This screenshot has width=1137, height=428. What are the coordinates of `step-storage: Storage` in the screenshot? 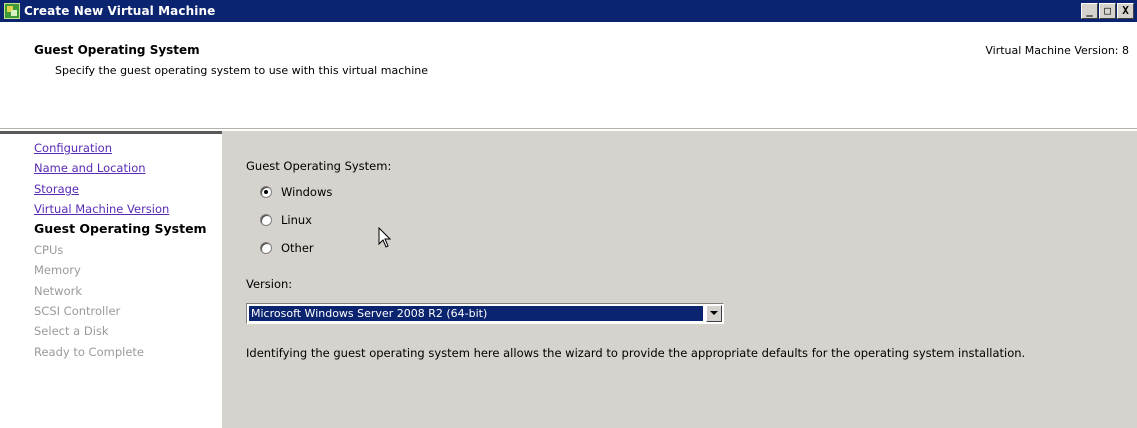 It's located at (56, 189).